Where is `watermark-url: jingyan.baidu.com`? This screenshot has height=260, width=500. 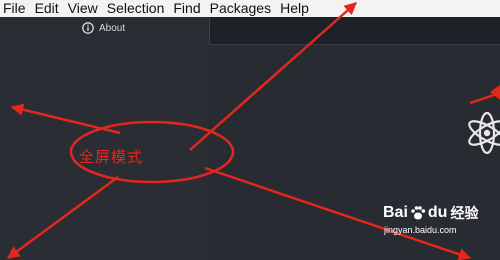 watermark-url: jingyan.baidu.com is located at coordinates (420, 230).